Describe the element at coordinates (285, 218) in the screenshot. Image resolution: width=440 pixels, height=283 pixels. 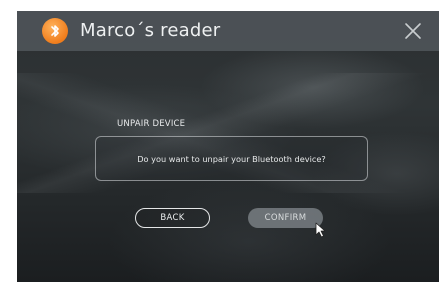
I see `confirm-button: CONFIRM` at that location.